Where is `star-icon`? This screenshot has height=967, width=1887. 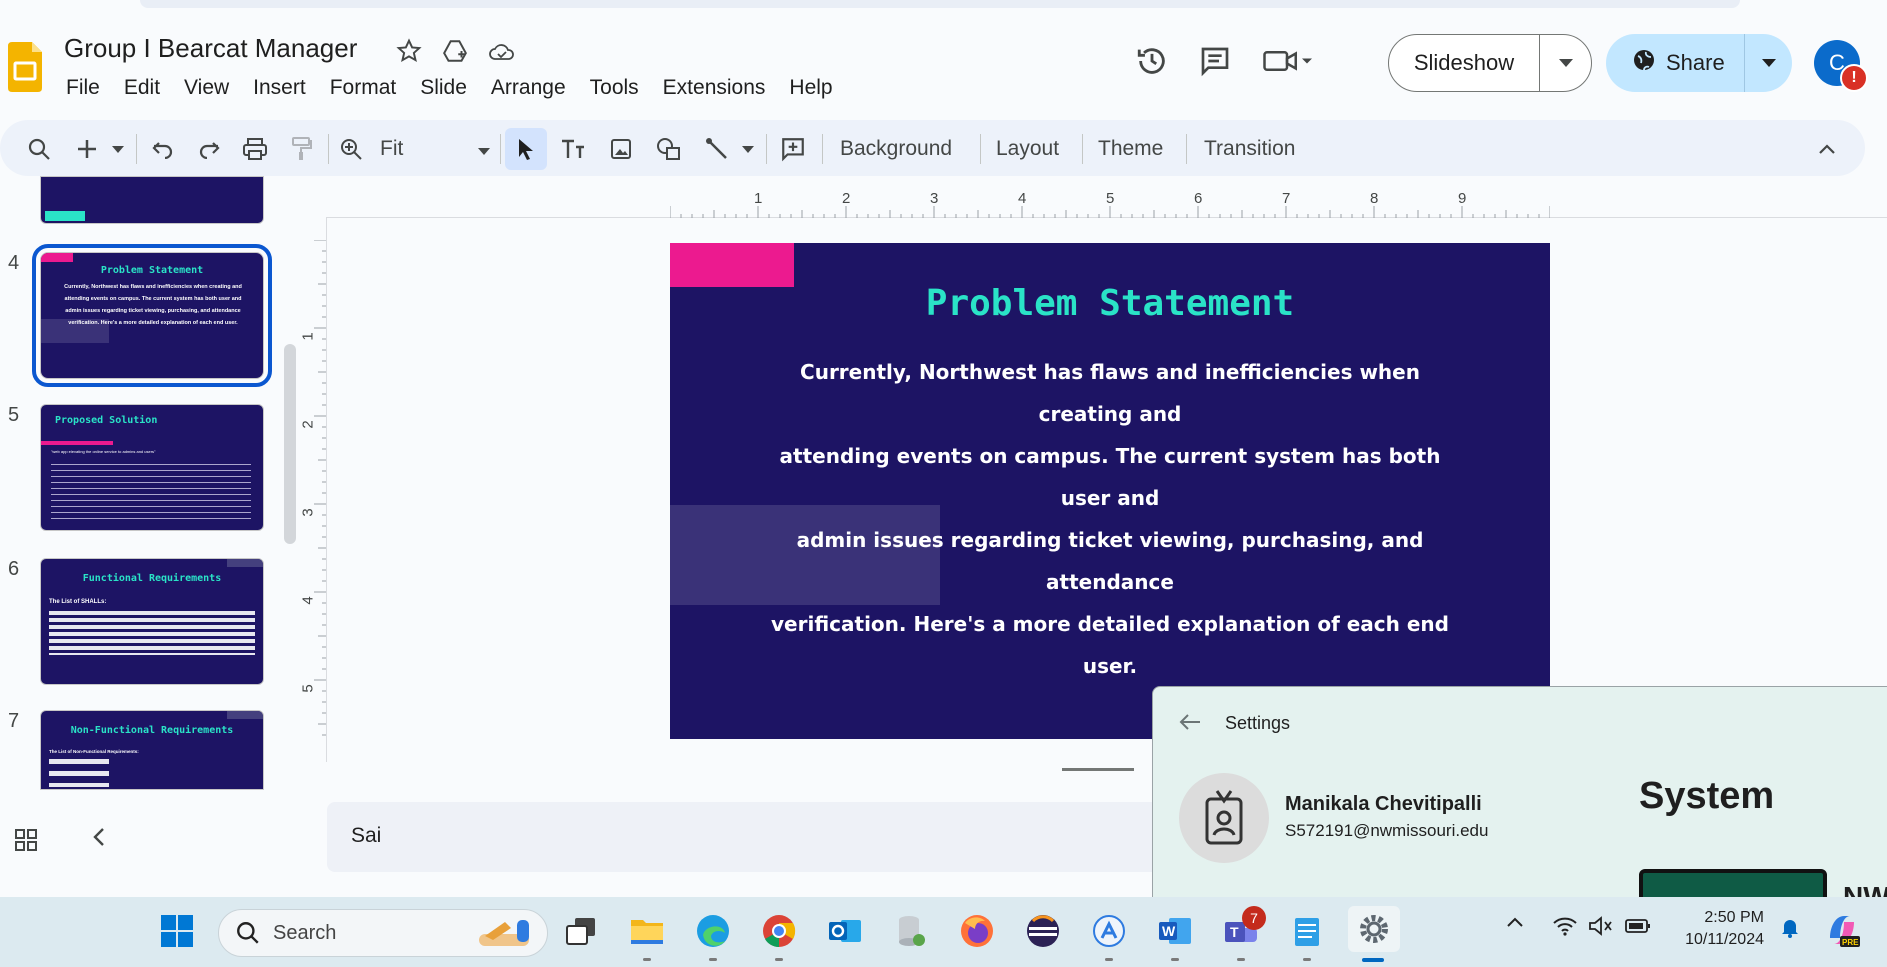
star-icon is located at coordinates (409, 53).